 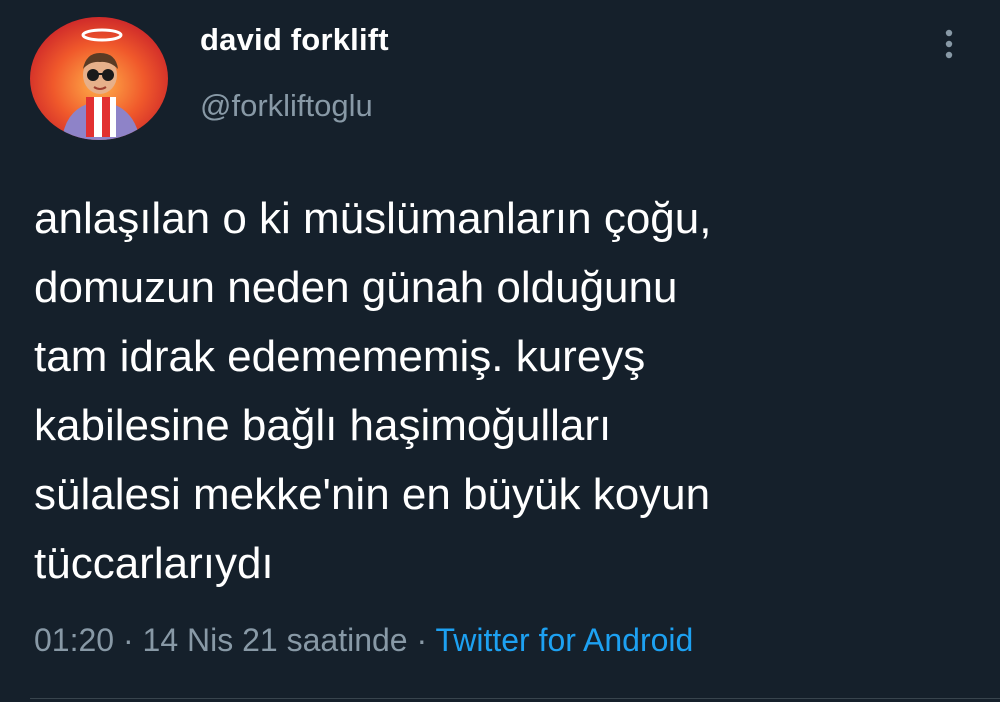 I want to click on display-name: david forklift, so click(x=294, y=40).